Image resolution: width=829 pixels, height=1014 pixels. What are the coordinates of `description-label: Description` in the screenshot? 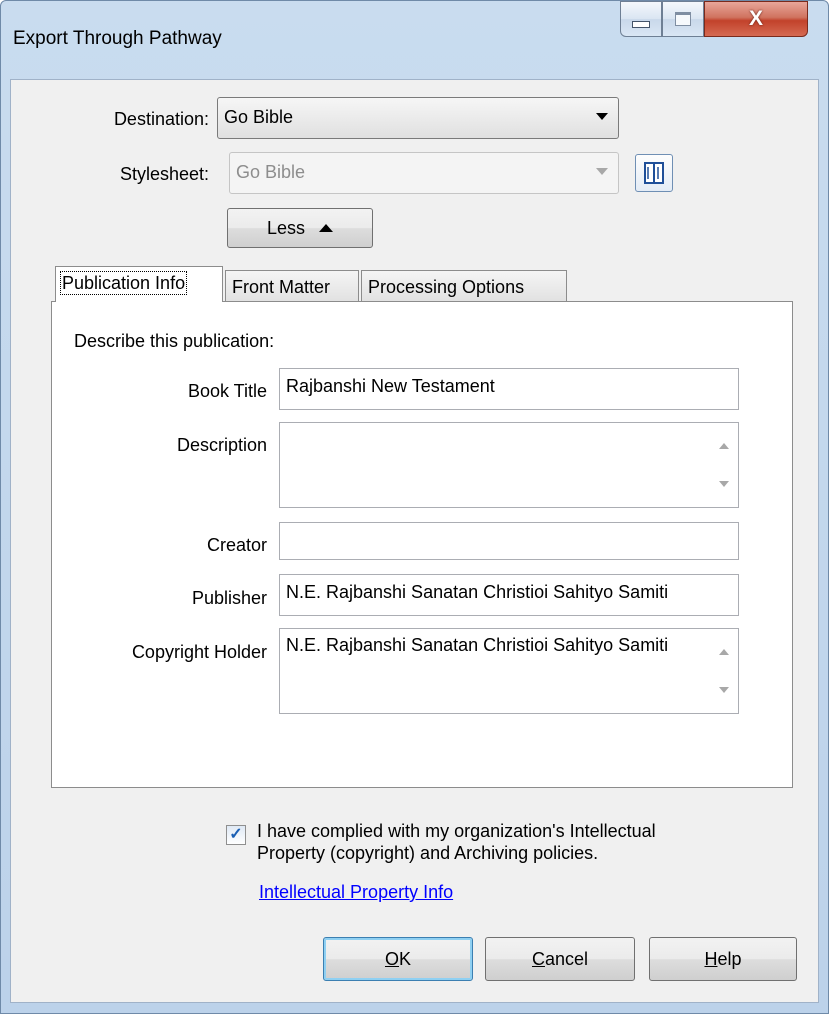 It's located at (221, 445).